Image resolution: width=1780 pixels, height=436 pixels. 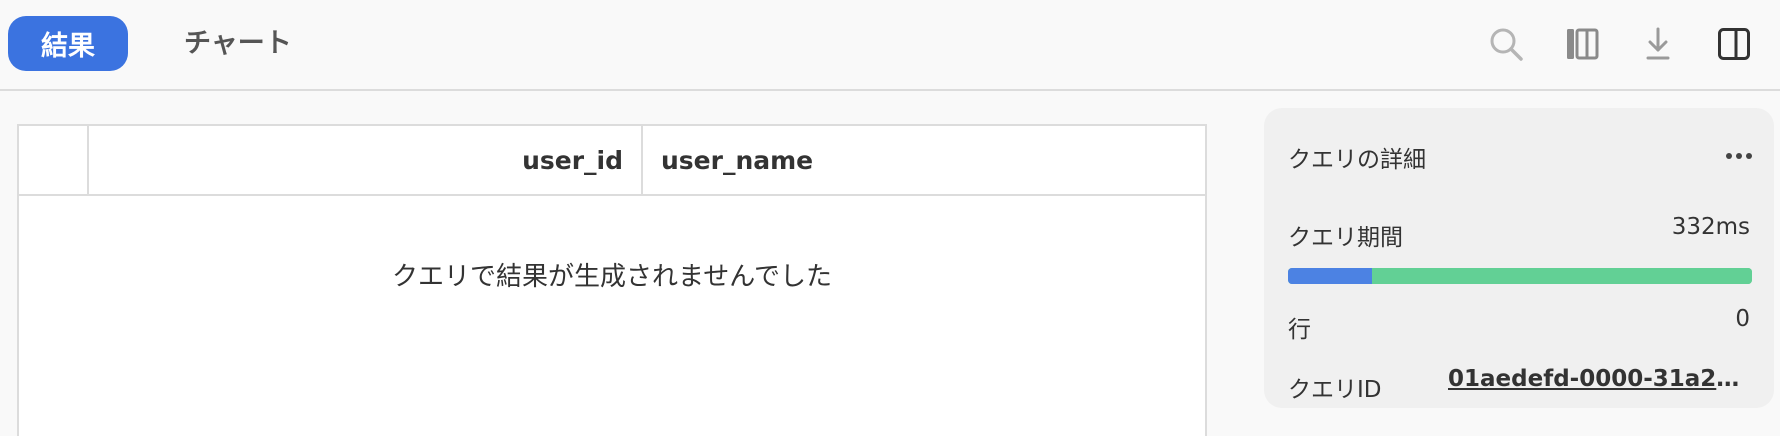 What do you see at coordinates (1710, 227) in the screenshot?
I see `duration-value: 332ms` at bounding box center [1710, 227].